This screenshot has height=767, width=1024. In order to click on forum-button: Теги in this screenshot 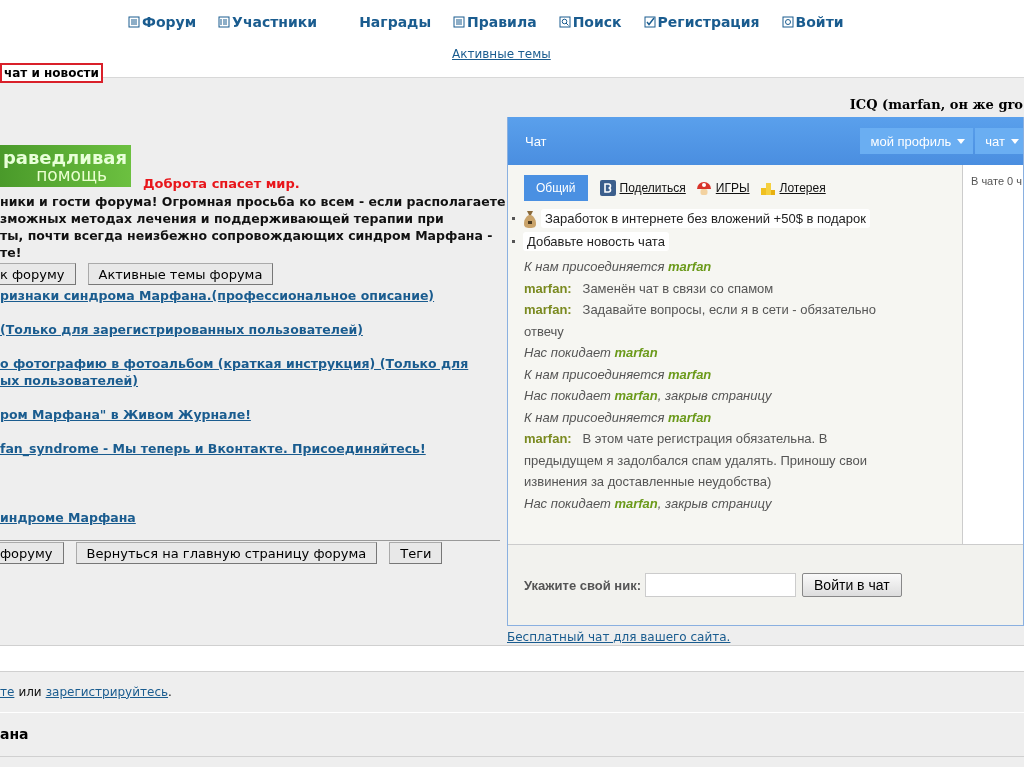, I will do `click(416, 553)`.